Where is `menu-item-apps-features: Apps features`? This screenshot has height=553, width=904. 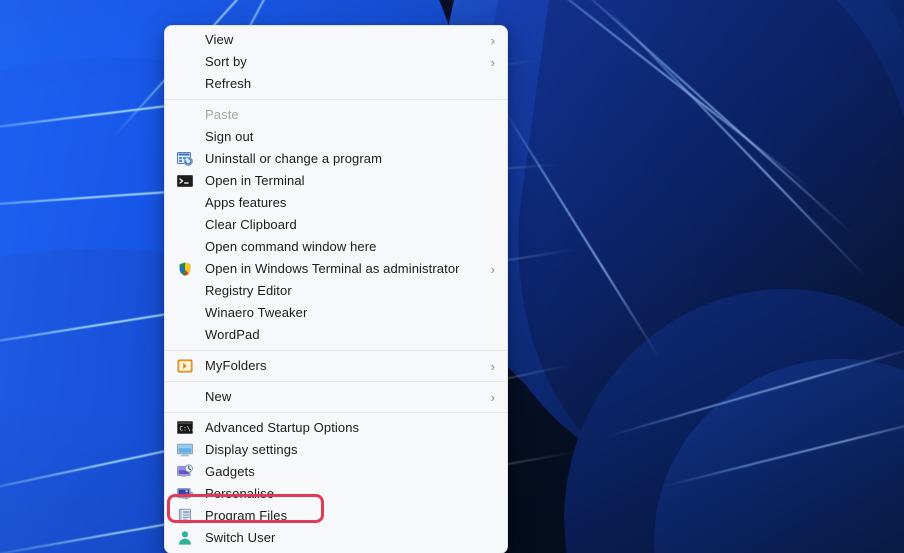 menu-item-apps-features: Apps features is located at coordinates (336, 203).